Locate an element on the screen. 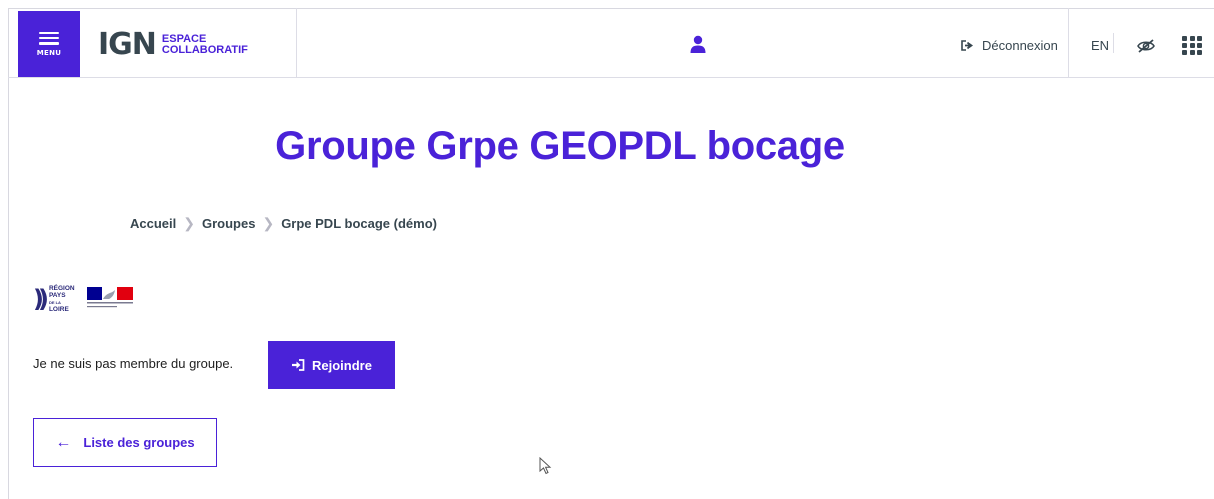 Image resolution: width=1214 pixels, height=499 pixels. logo-line-2: COLLABORATIF is located at coordinates (204, 50).